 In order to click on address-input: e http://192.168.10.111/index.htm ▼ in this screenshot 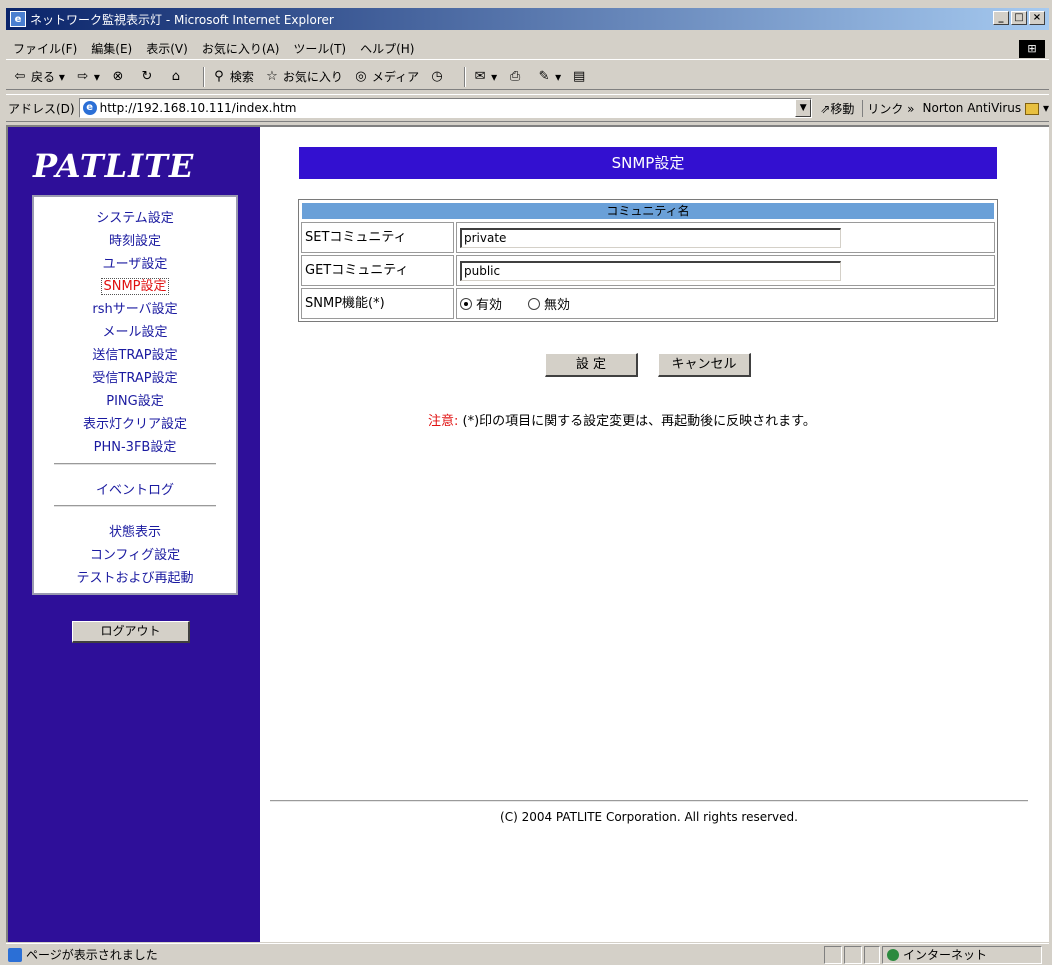, I will do `click(445, 108)`.